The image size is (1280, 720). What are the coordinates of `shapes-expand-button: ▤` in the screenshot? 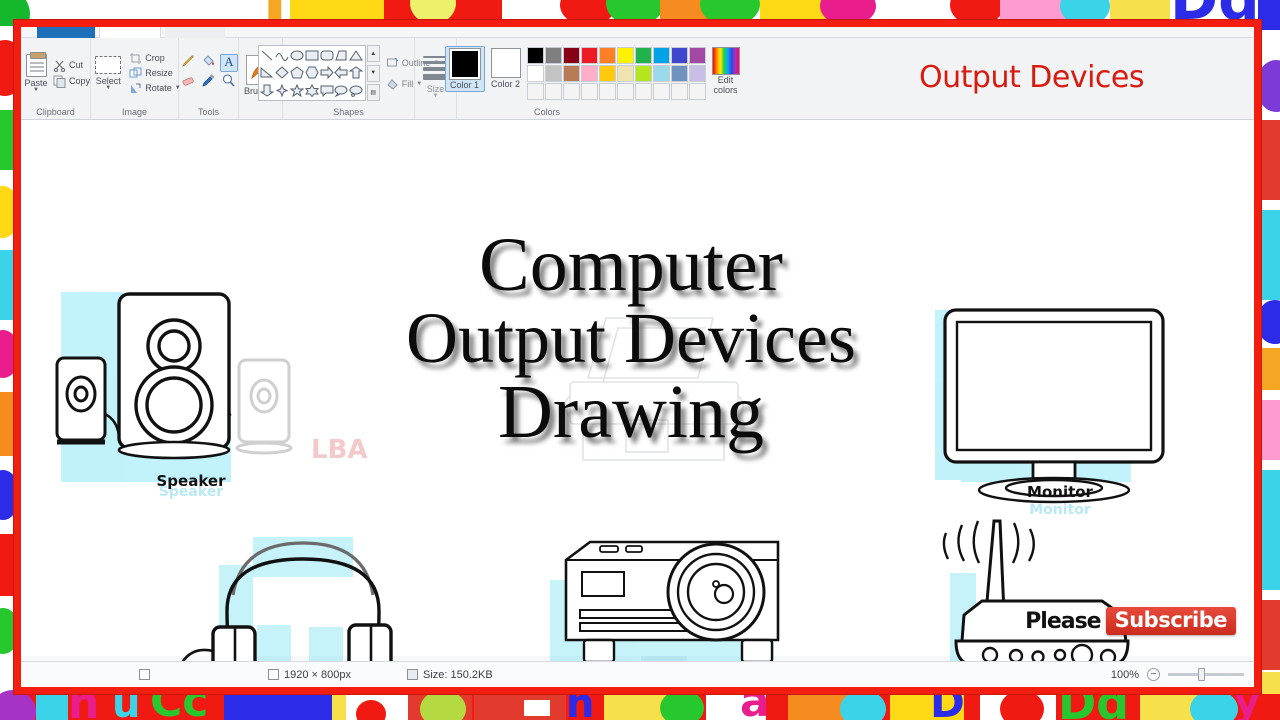 It's located at (373, 92).